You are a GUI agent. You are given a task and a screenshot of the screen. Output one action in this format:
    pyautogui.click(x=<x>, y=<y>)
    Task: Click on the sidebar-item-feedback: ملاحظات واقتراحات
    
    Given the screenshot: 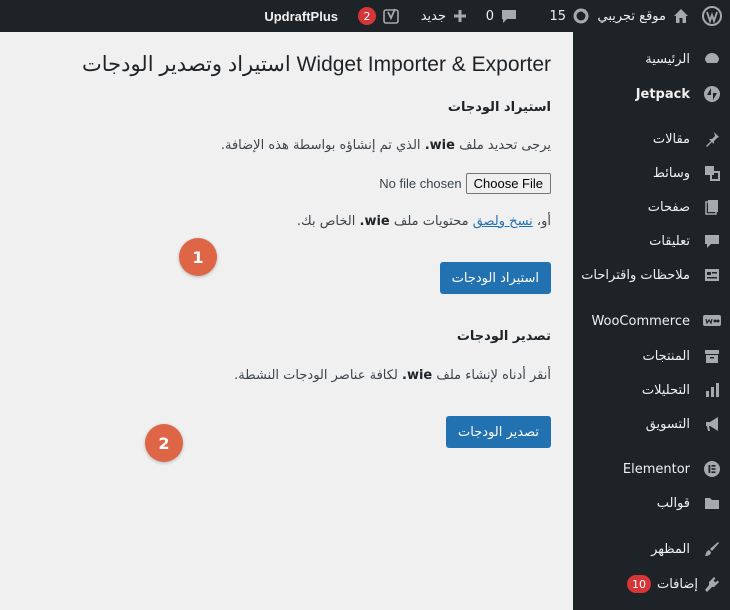 What is the action you would take?
    pyautogui.click(x=651, y=275)
    